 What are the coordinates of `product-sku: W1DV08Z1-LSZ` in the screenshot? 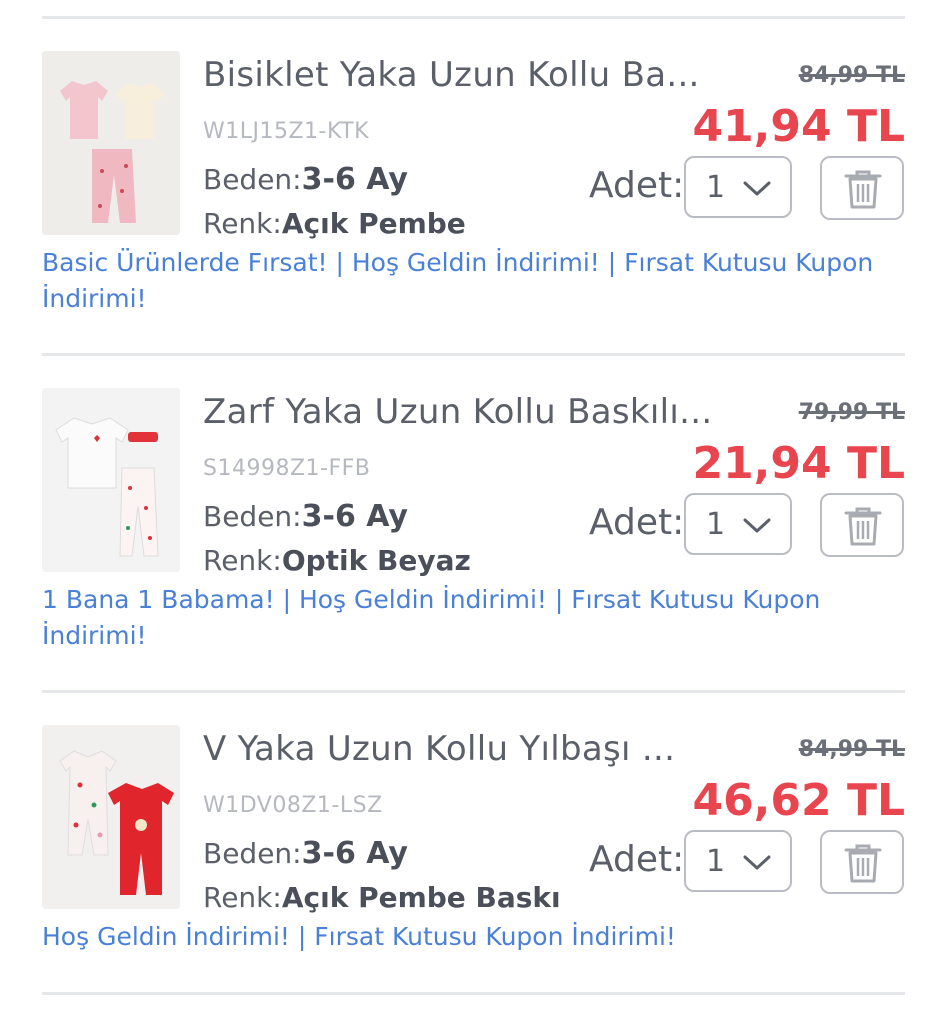 It's located at (293, 805).